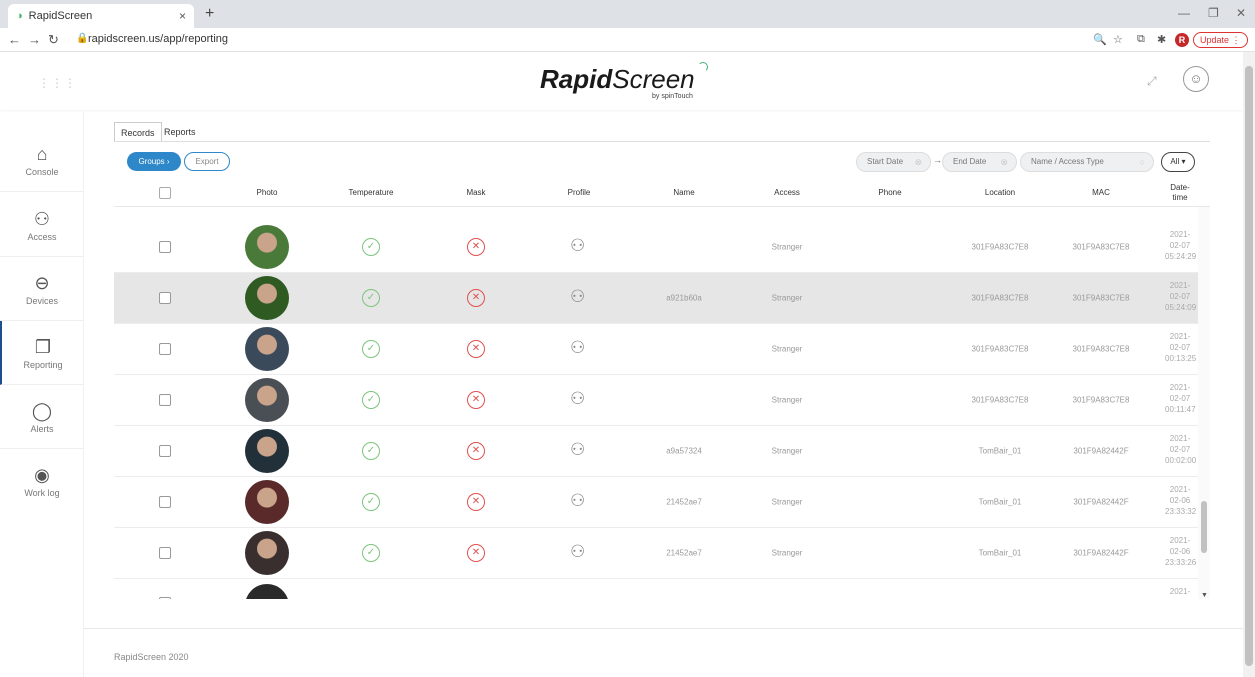 This screenshot has height=677, width=1255. What do you see at coordinates (371, 192) in the screenshot?
I see `header-temperature: Temperature` at bounding box center [371, 192].